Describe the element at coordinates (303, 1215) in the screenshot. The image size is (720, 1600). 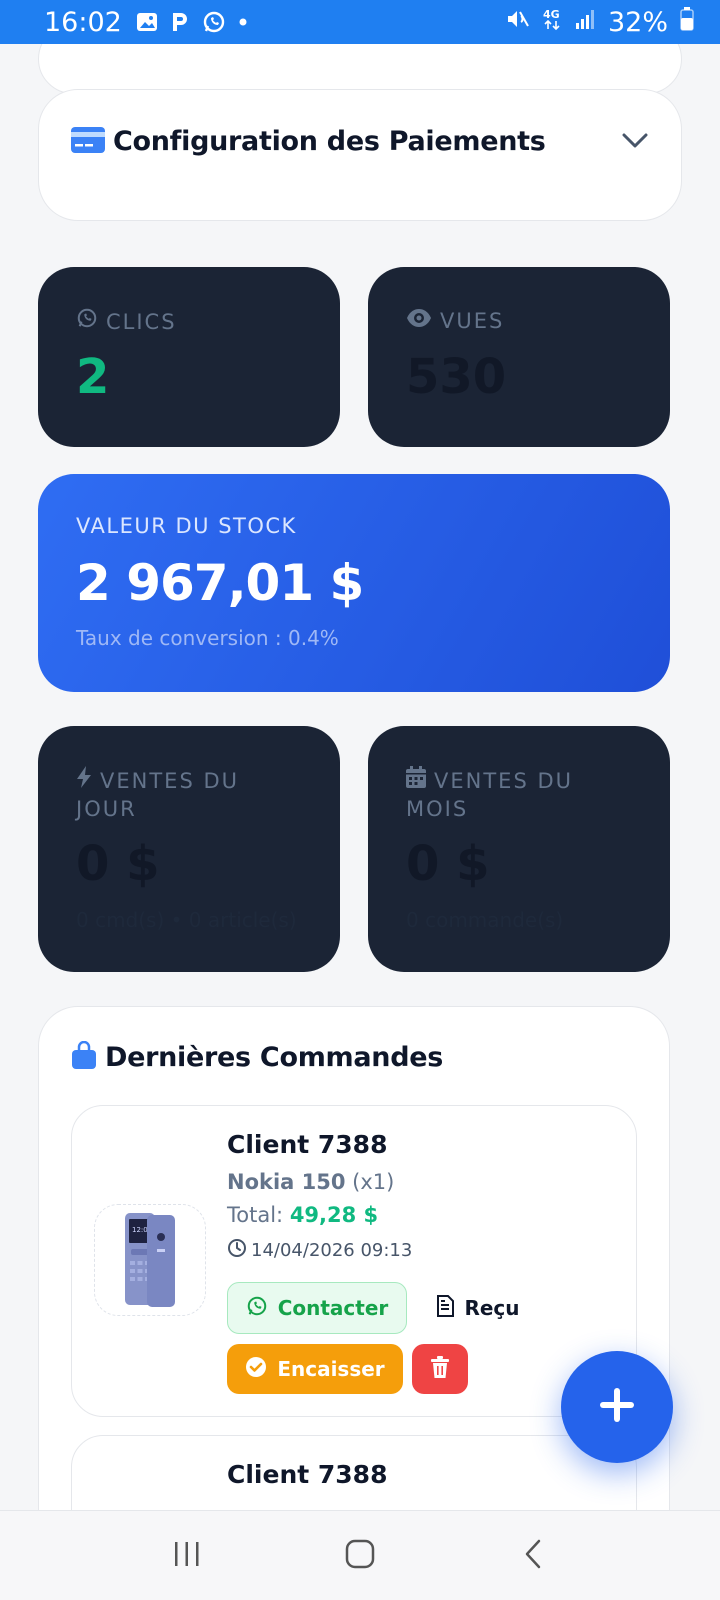
I see `order-total: Total: 49,28 $` at that location.